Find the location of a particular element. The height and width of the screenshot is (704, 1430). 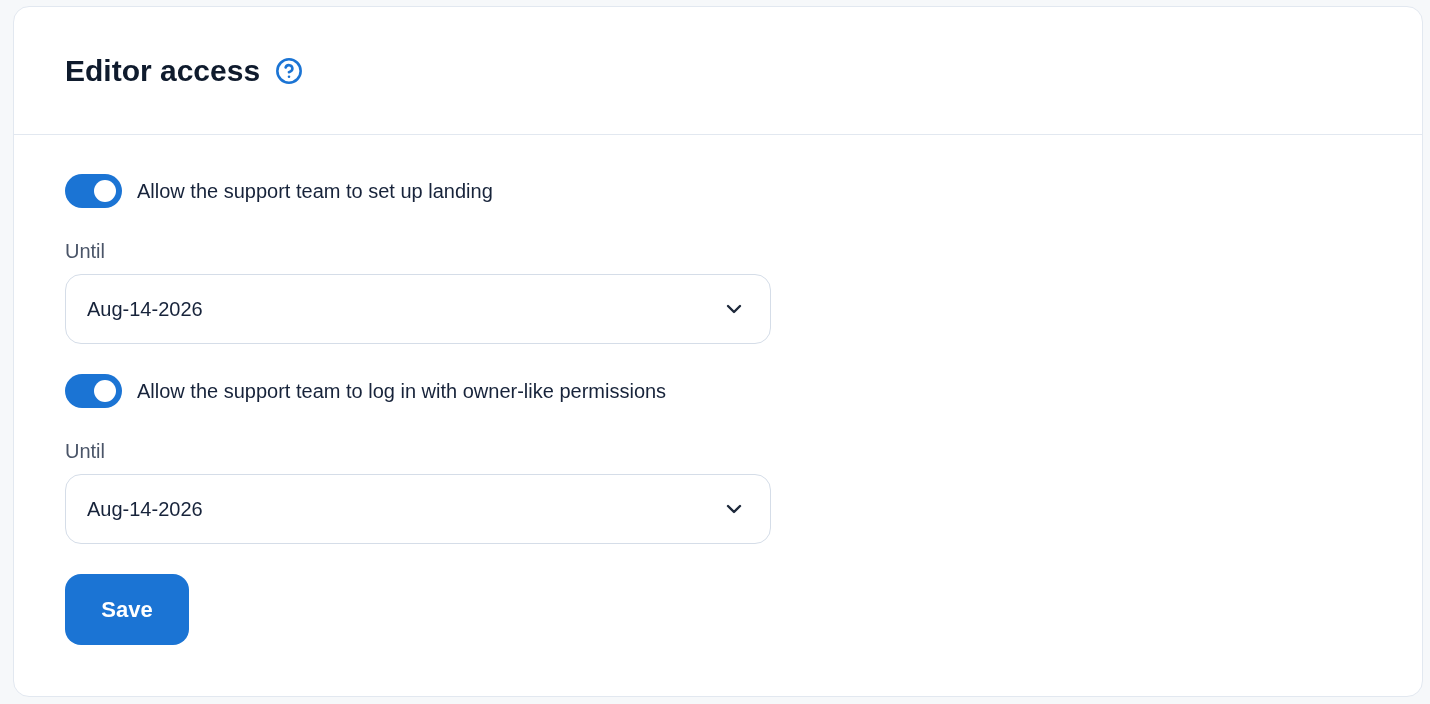

help-icon is located at coordinates (289, 70).